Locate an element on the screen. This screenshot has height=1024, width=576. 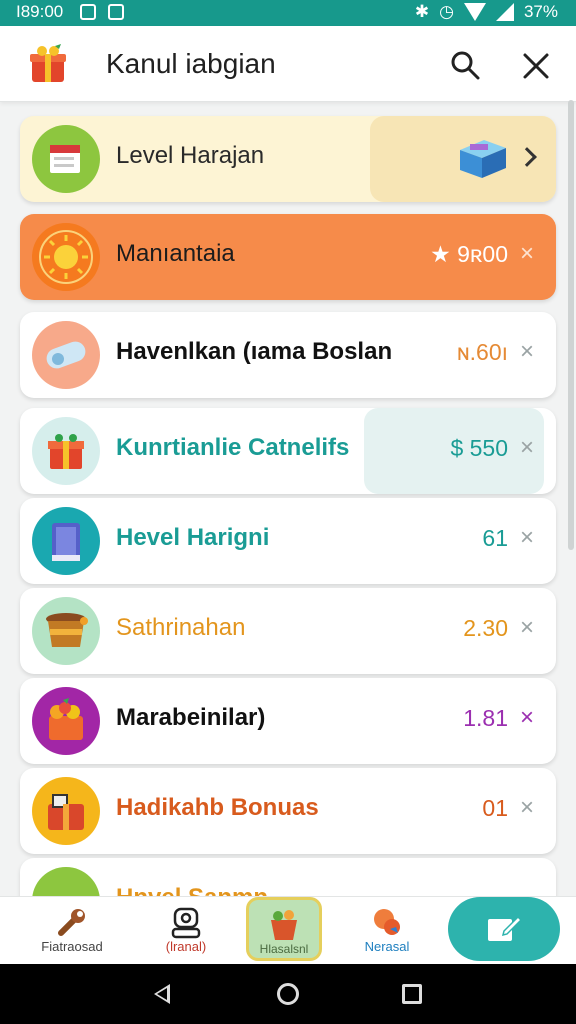
list-item-label: Kunrtianlie Catnelifs is located at coordinates (233, 447).